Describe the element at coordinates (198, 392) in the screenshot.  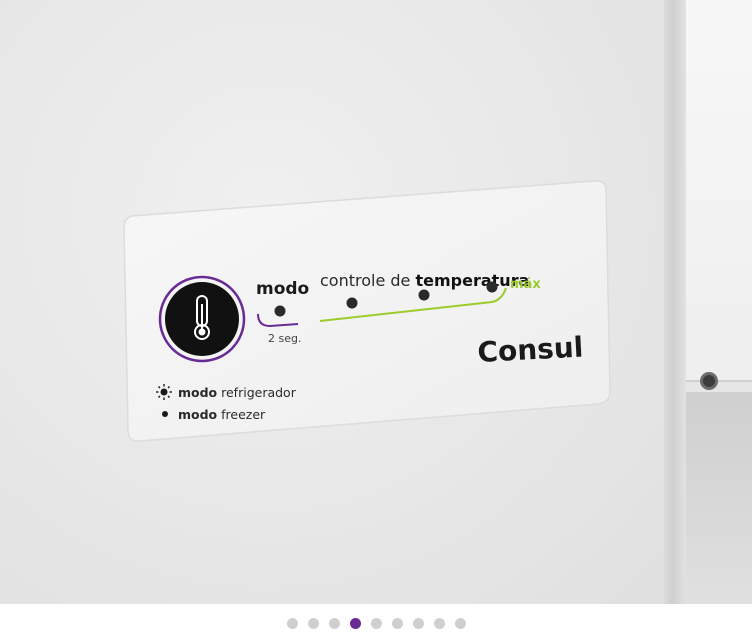
I see `legend-refrigerator-bold: modo` at that location.